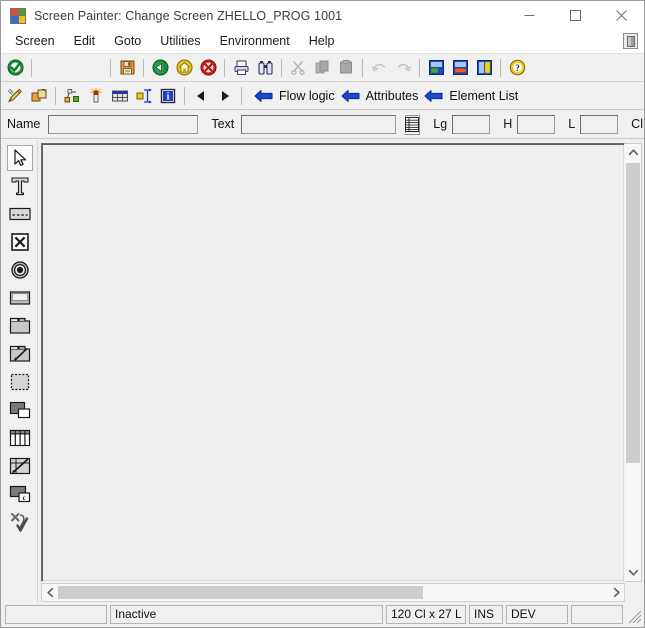 Image resolution: width=645 pixels, height=628 pixels. Describe the element at coordinates (379, 67) in the screenshot. I see `undo-arrow-icon` at that location.